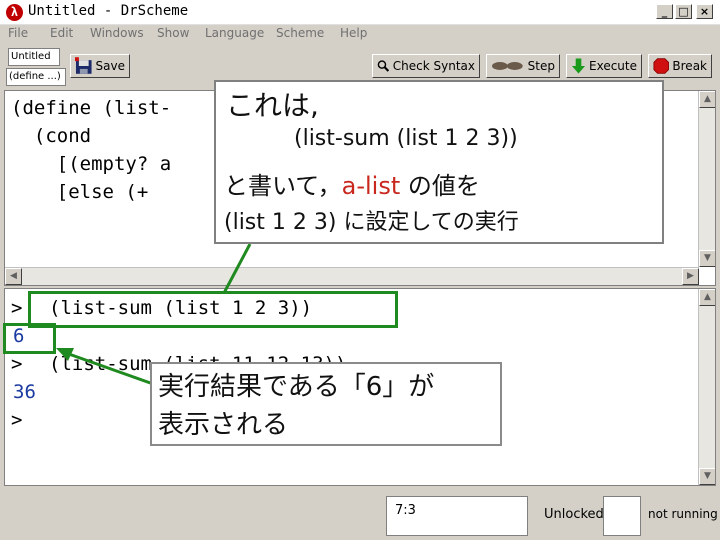  What do you see at coordinates (272, 105) in the screenshot?
I see `callout-top-line-1: これは,` at bounding box center [272, 105].